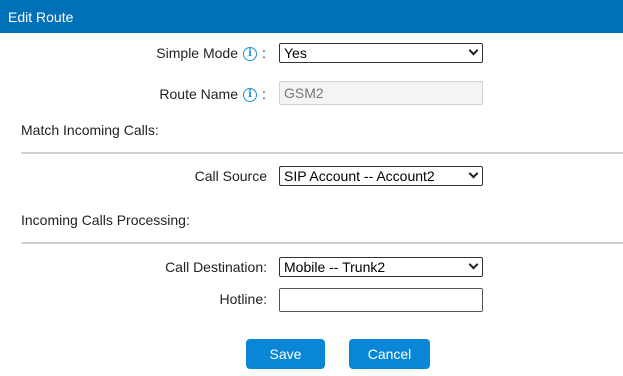  Describe the element at coordinates (389, 354) in the screenshot. I see `cancel-button: Cancel` at that location.